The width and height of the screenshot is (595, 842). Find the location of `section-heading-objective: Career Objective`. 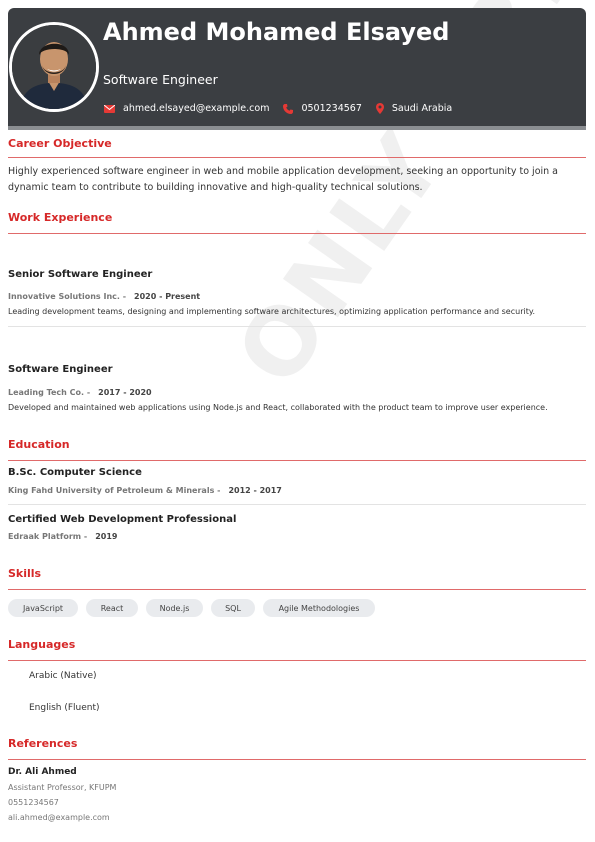

section-heading-objective: Career Objective is located at coordinates (60, 143).